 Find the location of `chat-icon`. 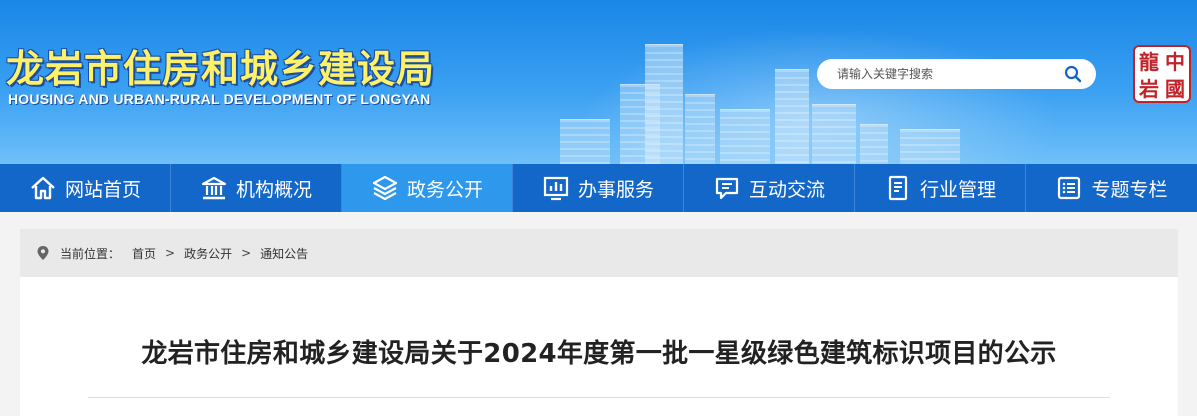

chat-icon is located at coordinates (727, 188).